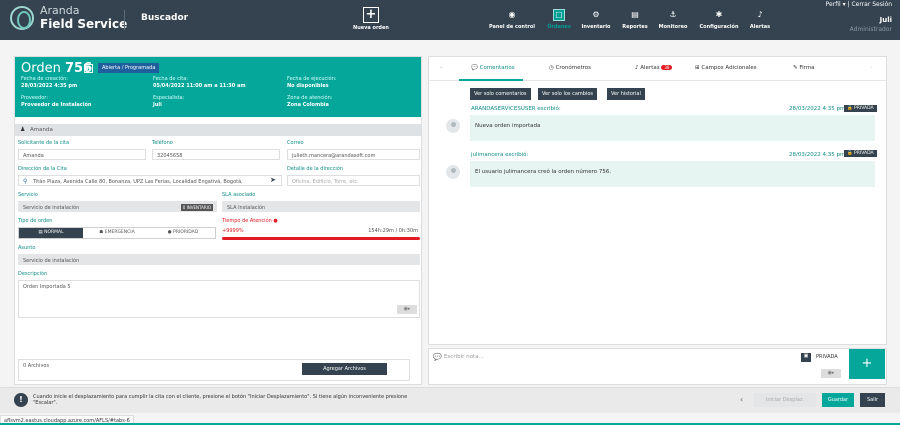 This screenshot has height=425, width=900. Describe the element at coordinates (157, 105) in the screenshot. I see `specialist-value: Juli` at that location.